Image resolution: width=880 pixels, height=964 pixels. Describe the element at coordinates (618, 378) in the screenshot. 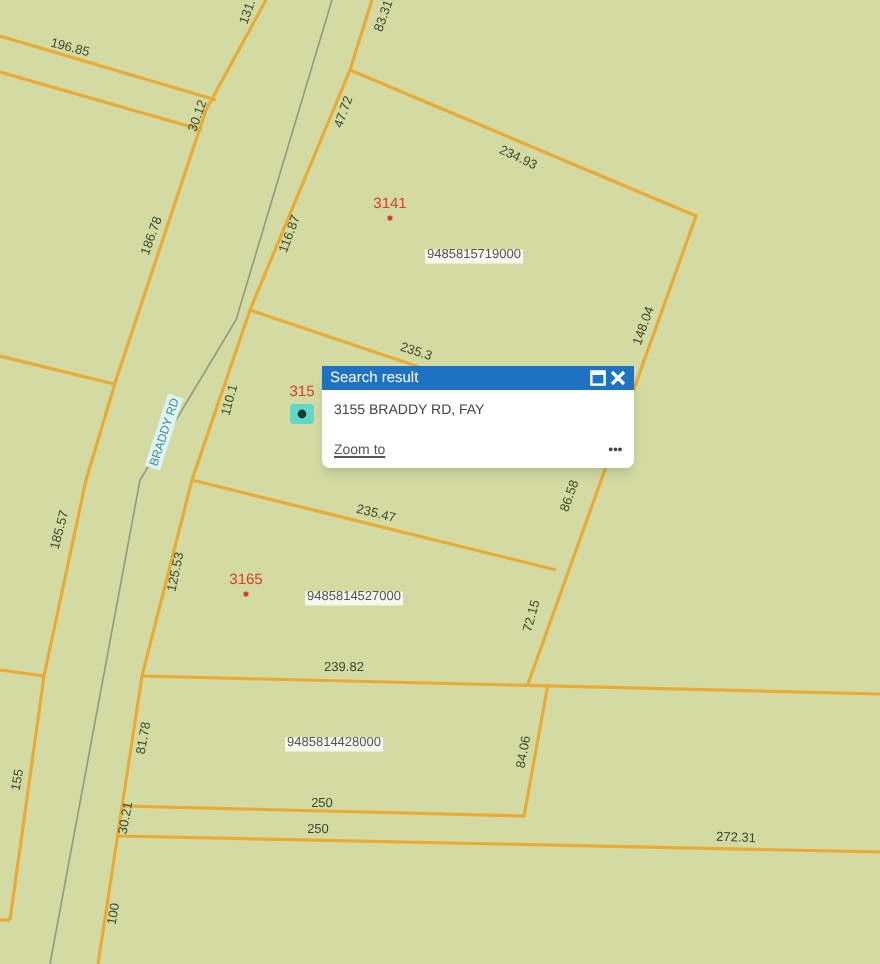

I see `close-icon` at that location.